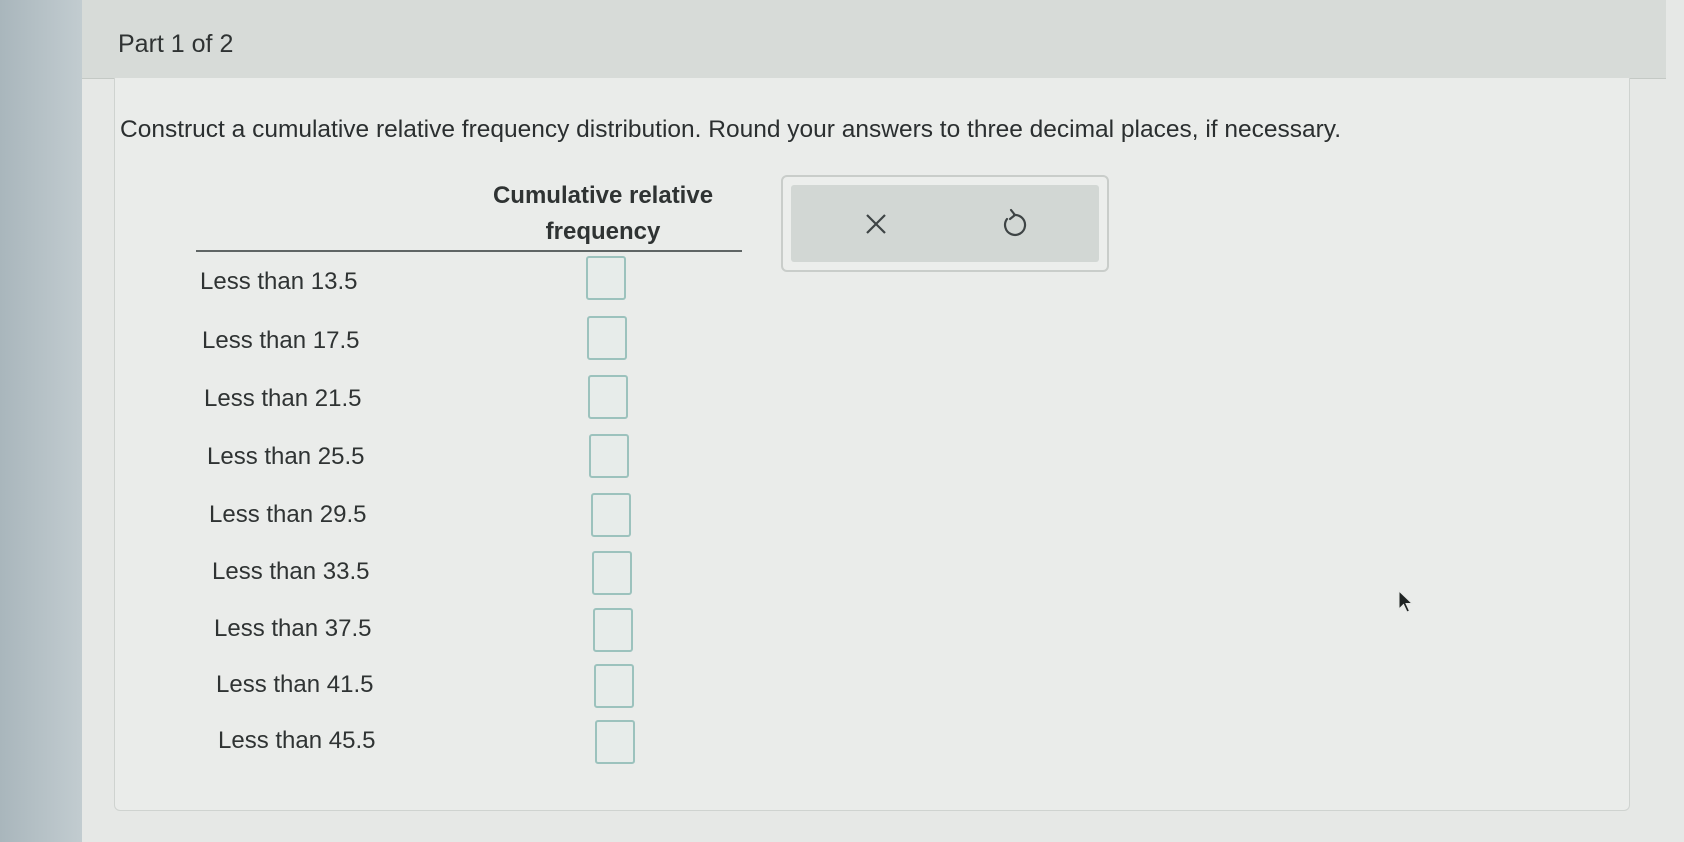  What do you see at coordinates (874, 39) in the screenshot?
I see `part-header: Part 1 of 2` at bounding box center [874, 39].